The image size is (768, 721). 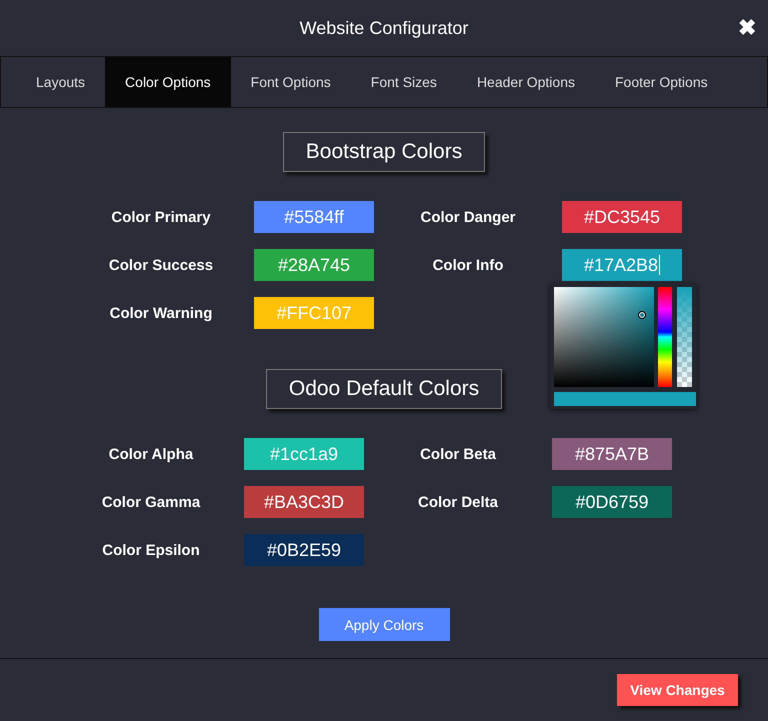 I want to click on field-label: Color Gamma, so click(x=151, y=502).